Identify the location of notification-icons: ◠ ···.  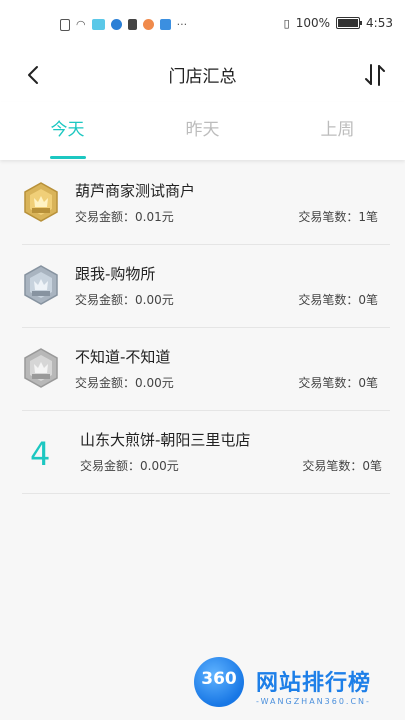
(123, 24).